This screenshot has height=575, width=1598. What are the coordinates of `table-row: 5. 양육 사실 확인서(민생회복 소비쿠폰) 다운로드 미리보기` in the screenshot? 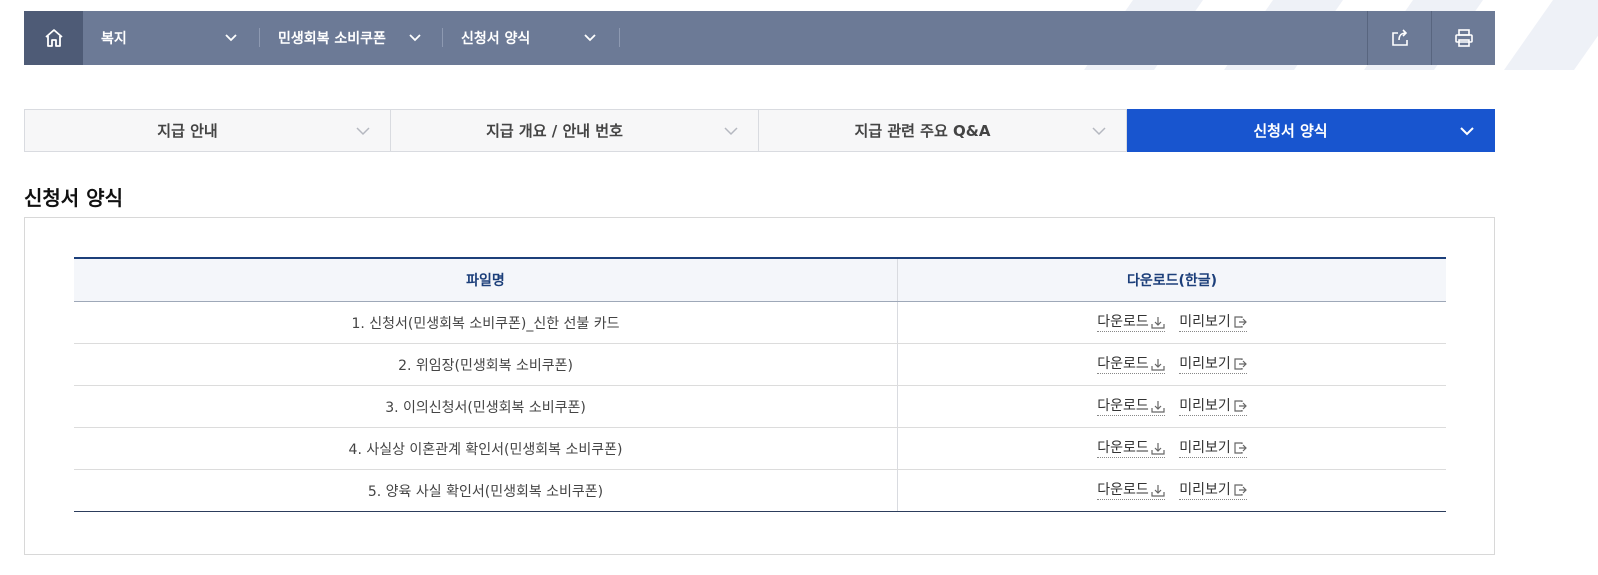 It's located at (760, 490).